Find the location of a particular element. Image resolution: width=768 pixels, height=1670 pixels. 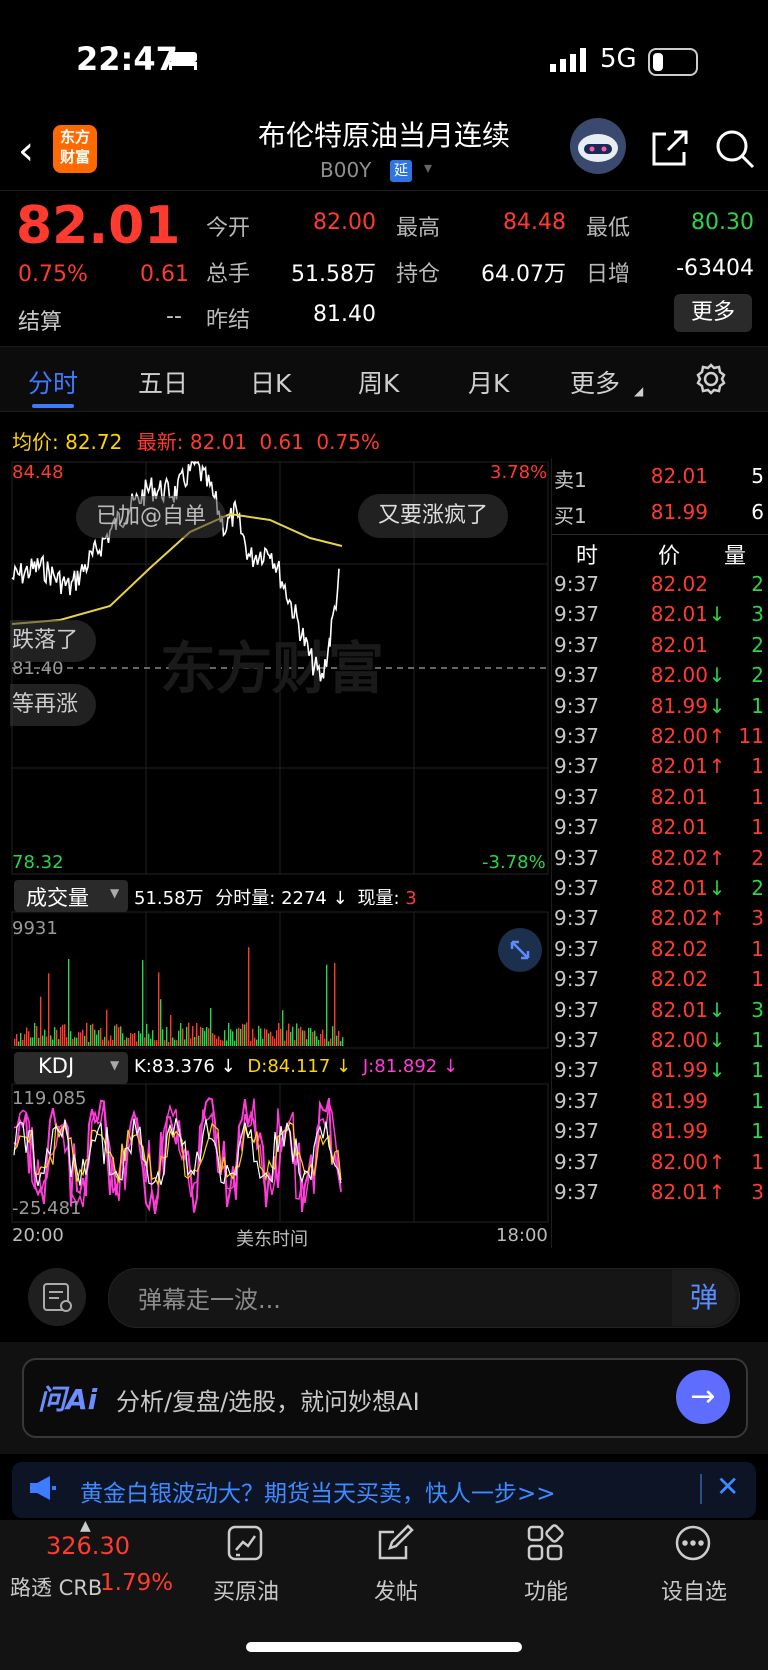

trade-row: 9:37 82.00 ↑ 11 is located at coordinates (660, 740).